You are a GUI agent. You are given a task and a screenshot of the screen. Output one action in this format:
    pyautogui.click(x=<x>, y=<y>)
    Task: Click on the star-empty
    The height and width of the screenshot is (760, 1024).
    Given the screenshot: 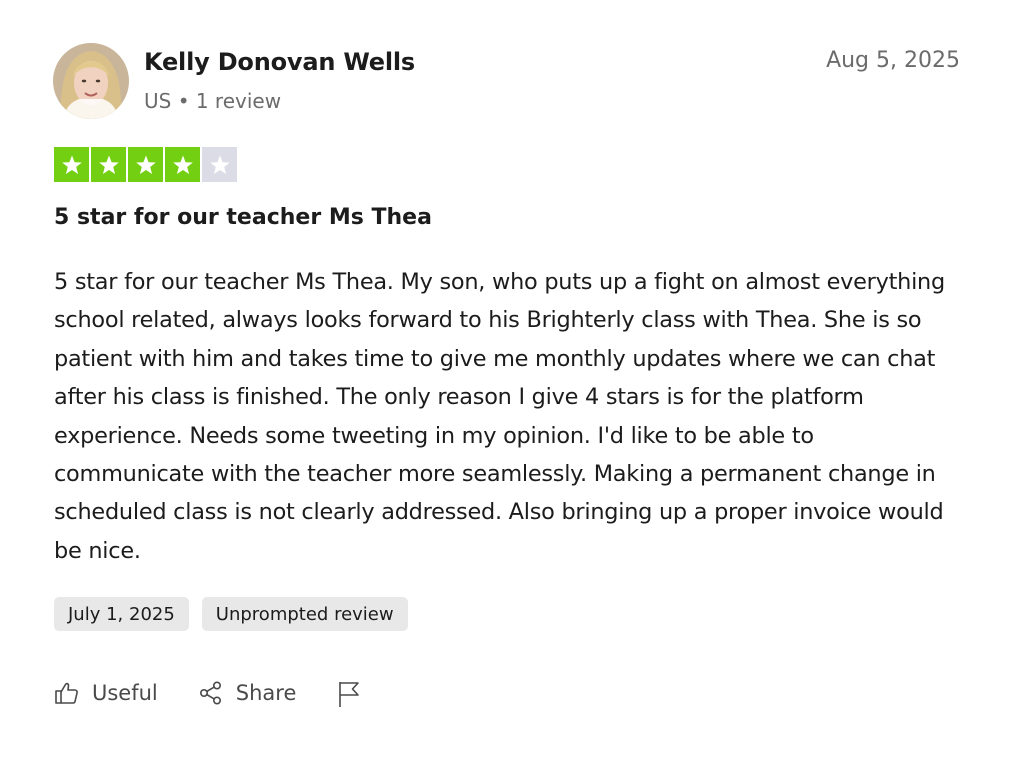 What is the action you would take?
    pyautogui.click(x=219, y=164)
    